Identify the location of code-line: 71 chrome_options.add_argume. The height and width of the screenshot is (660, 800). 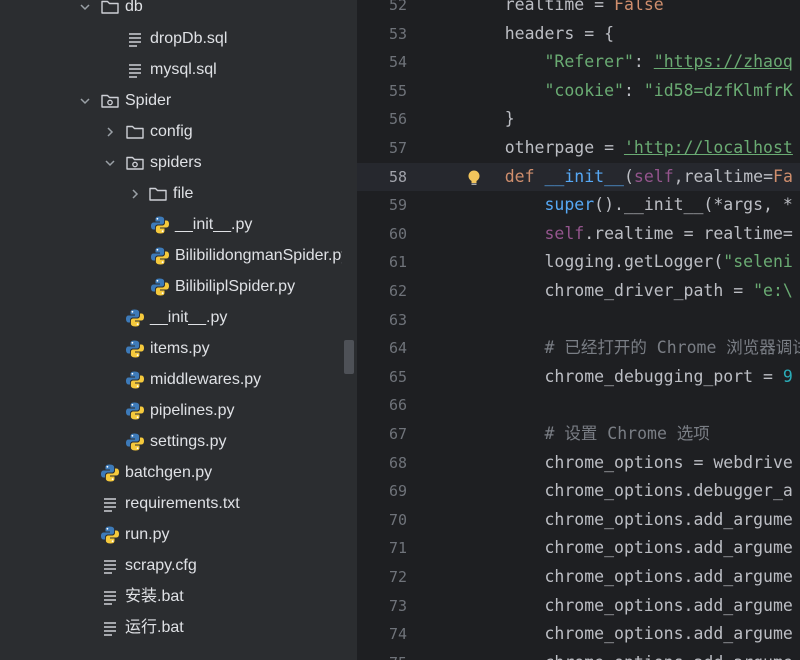
(578, 548).